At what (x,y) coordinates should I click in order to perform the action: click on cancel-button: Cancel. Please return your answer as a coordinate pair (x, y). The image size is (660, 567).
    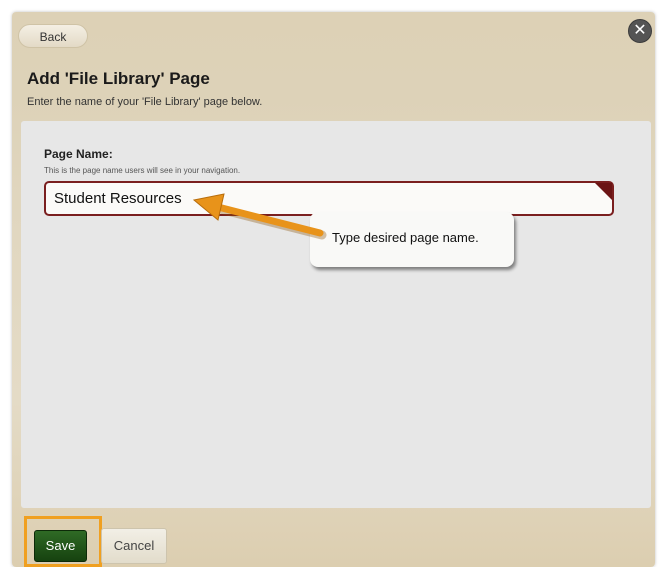
    Looking at the image, I should click on (134, 546).